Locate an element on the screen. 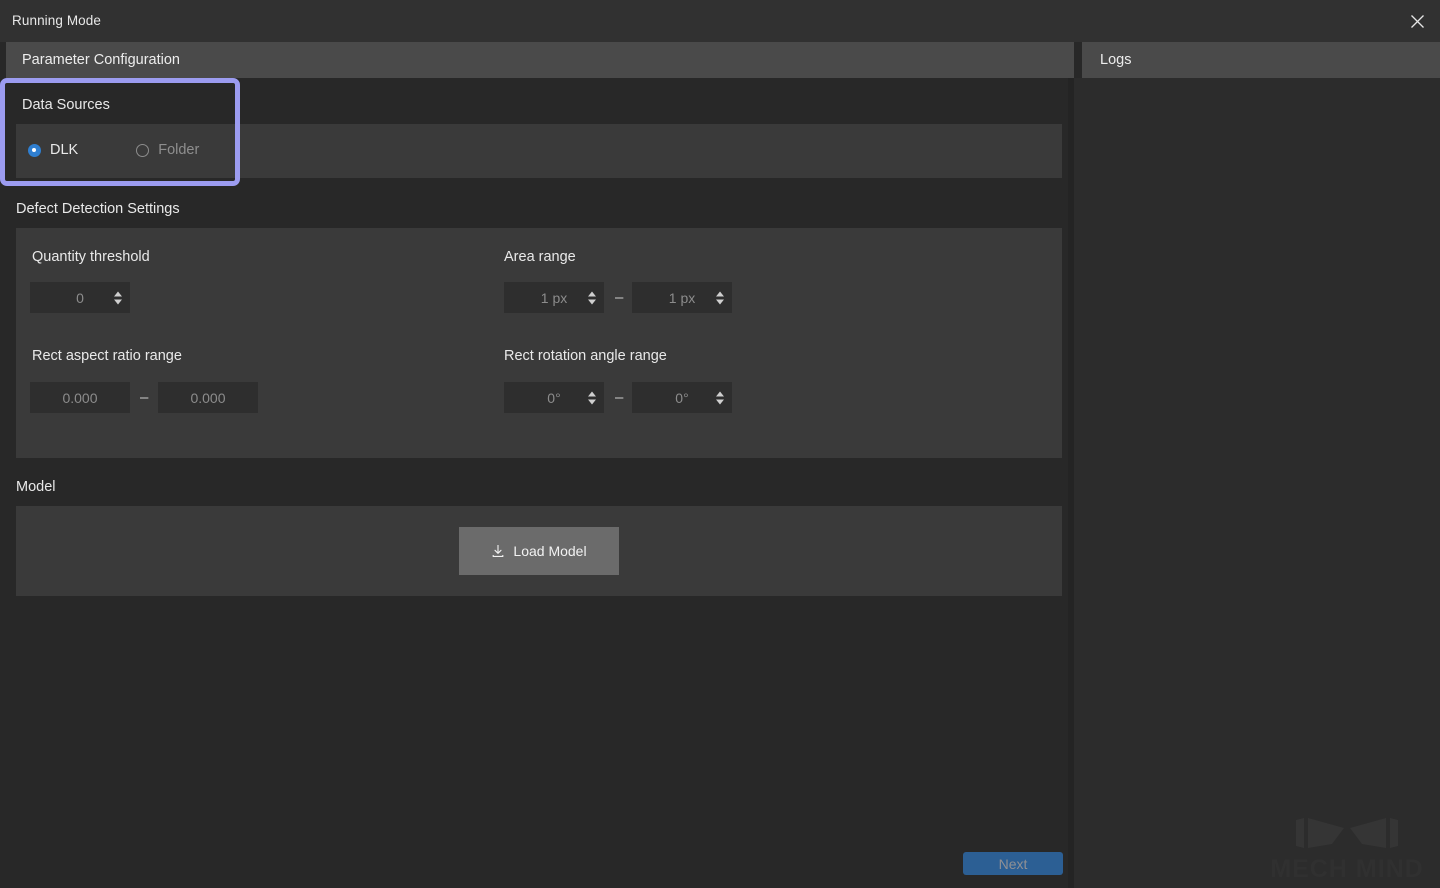 The width and height of the screenshot is (1440, 888). radio-dlk-indicator is located at coordinates (34, 150).